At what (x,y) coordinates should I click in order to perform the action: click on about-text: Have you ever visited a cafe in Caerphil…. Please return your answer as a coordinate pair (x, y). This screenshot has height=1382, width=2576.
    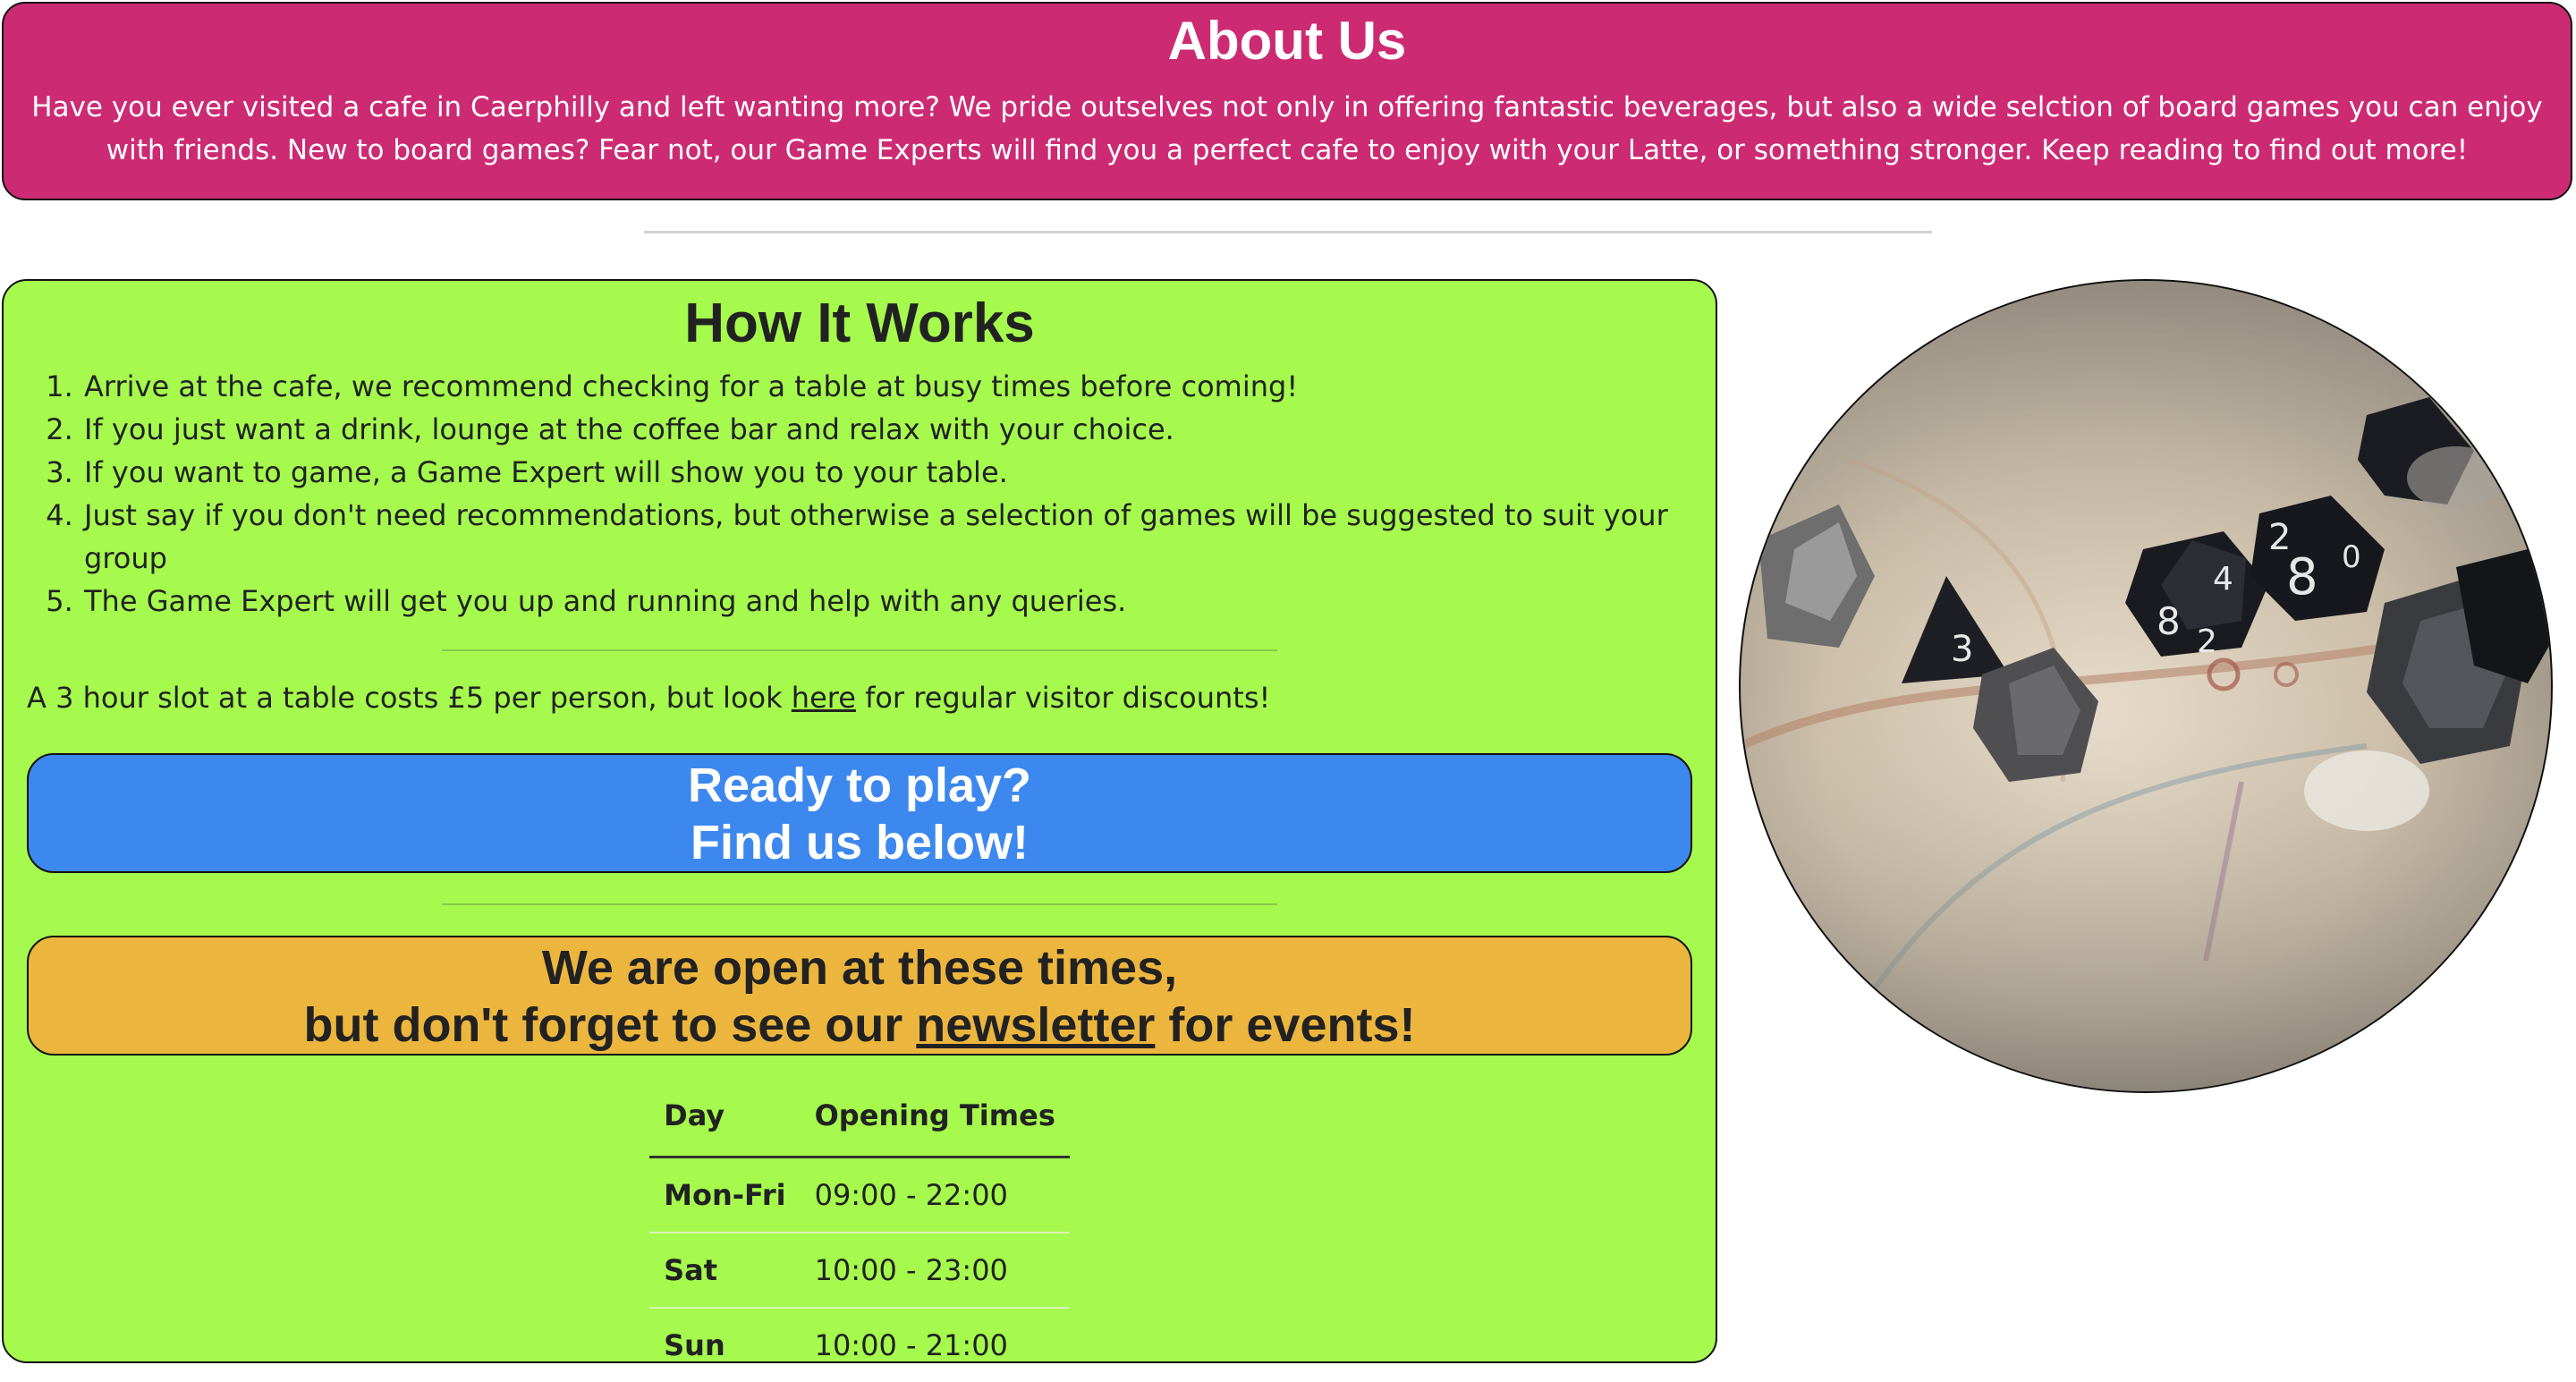
    Looking at the image, I should click on (1287, 129).